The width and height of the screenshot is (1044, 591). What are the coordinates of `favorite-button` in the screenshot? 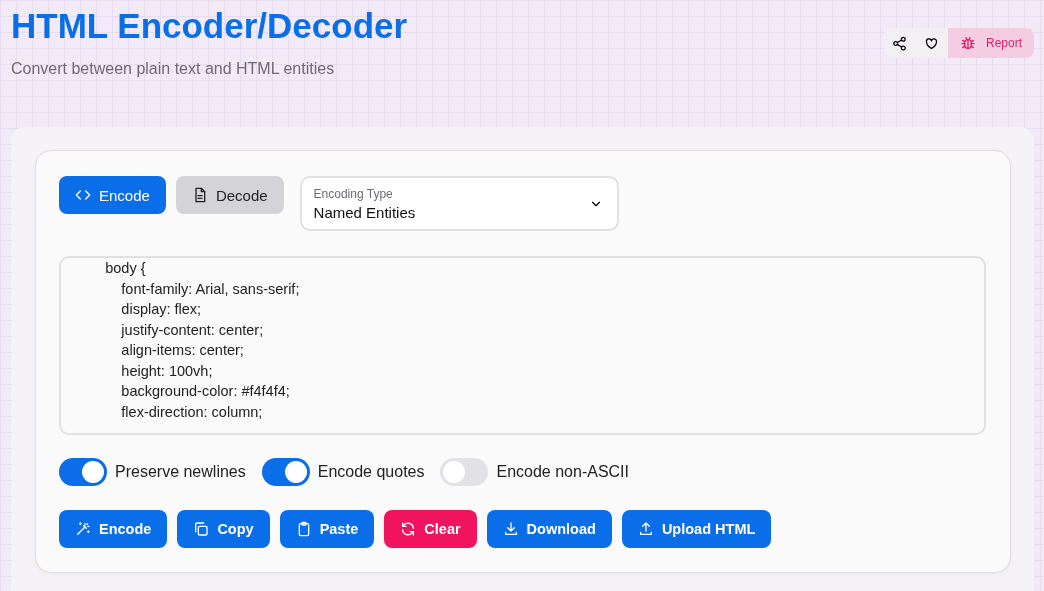 It's located at (931, 43).